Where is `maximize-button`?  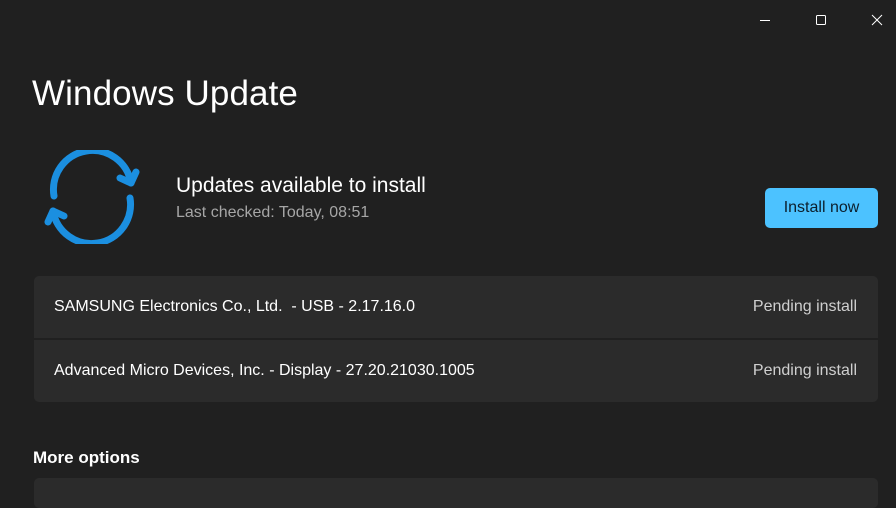 maximize-button is located at coordinates (821, 20).